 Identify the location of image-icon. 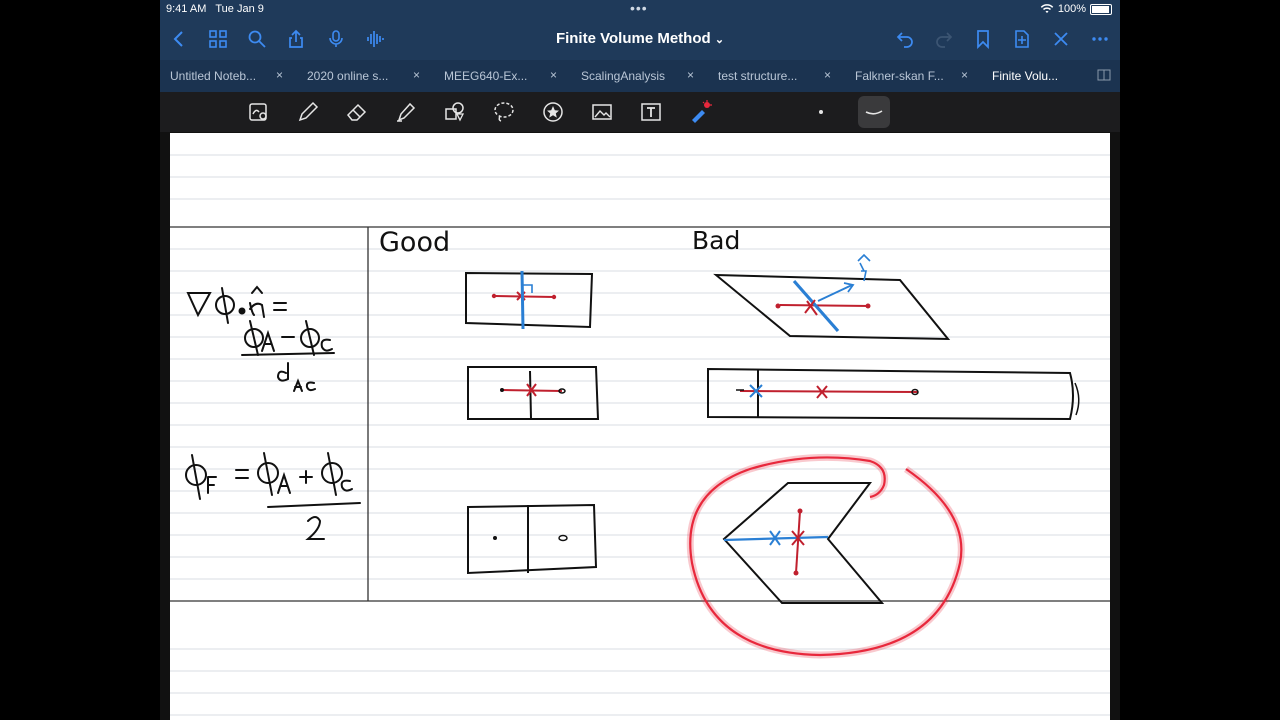
(602, 112).